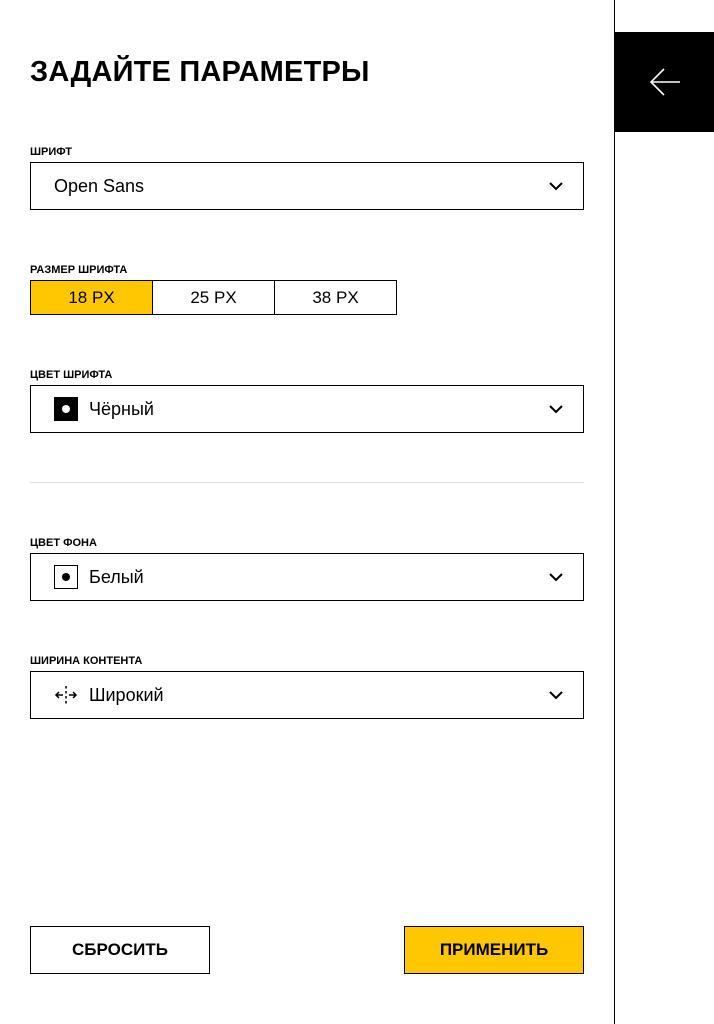  Describe the element at coordinates (120, 950) in the screenshot. I see `reset-button: СБРОСИТЬ` at that location.